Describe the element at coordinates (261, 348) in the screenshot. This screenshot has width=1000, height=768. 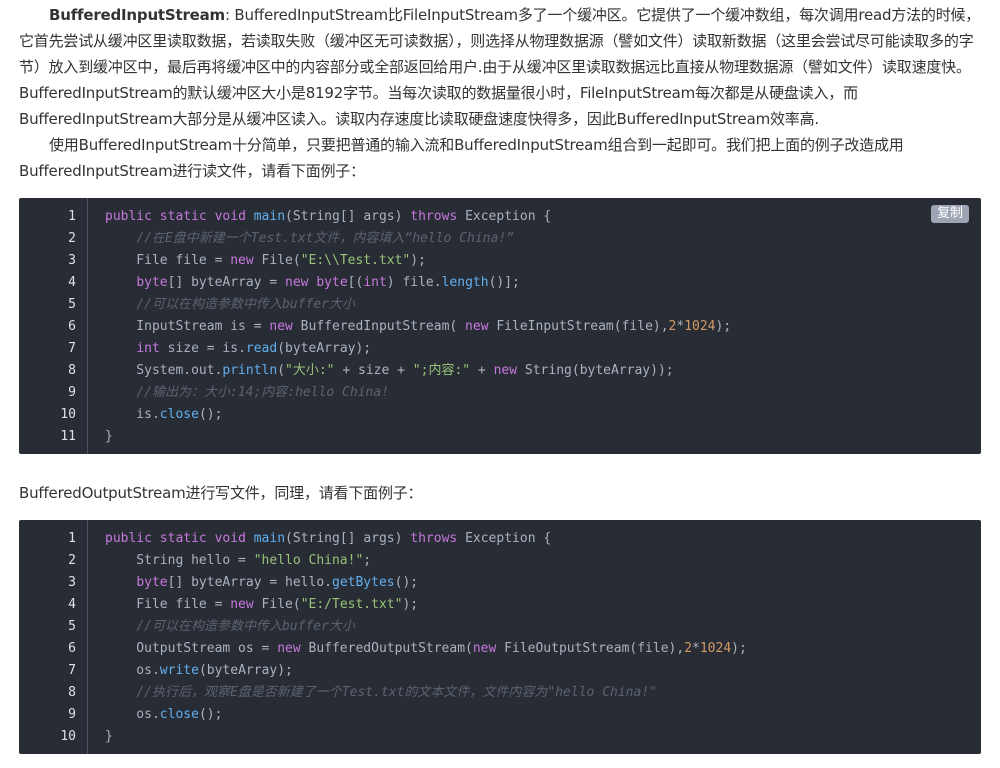
I see `code-token: read` at that location.